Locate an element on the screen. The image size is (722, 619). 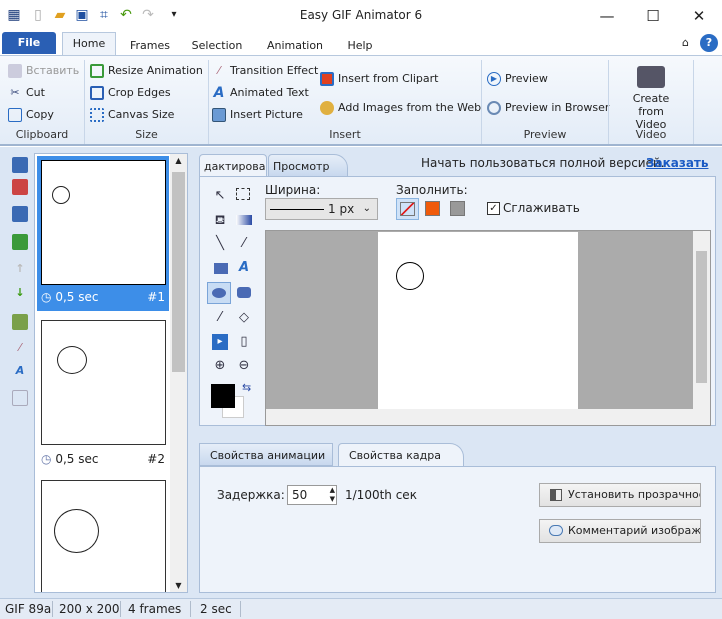
no-fill-icon is located at coordinates (407, 209).